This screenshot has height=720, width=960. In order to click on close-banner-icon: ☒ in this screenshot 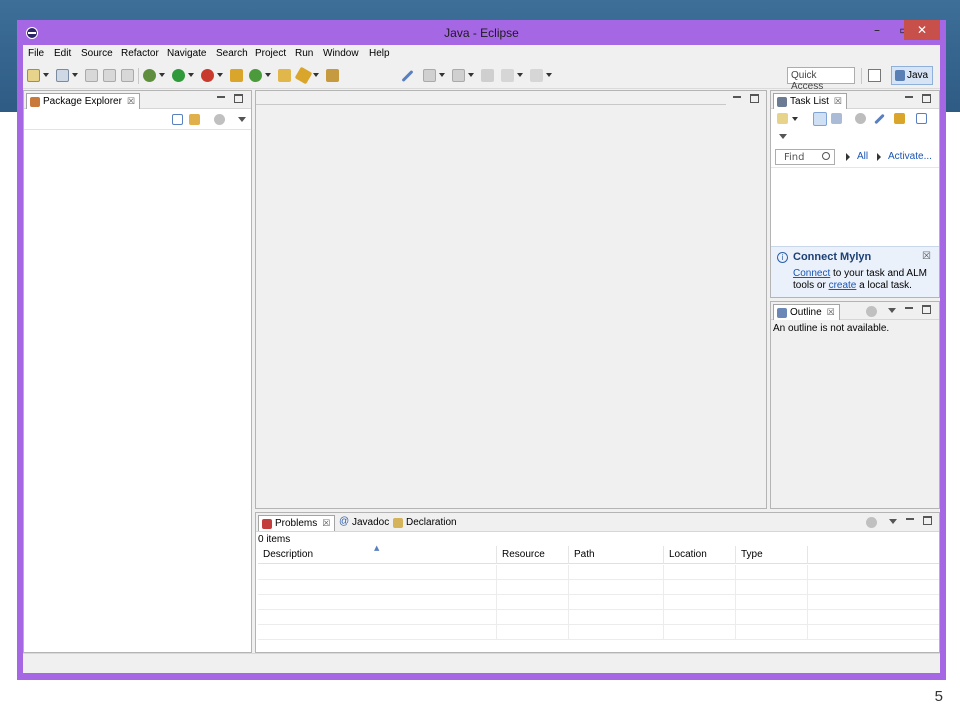, I will do `click(926, 256)`.